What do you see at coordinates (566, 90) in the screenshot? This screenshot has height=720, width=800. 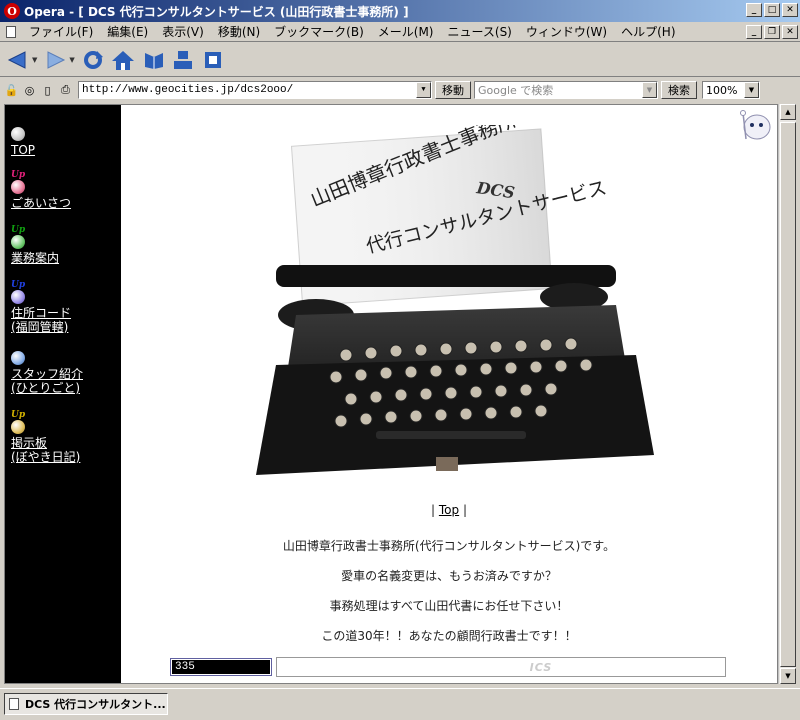 I see `search-input: Google で検索 ▼` at bounding box center [566, 90].